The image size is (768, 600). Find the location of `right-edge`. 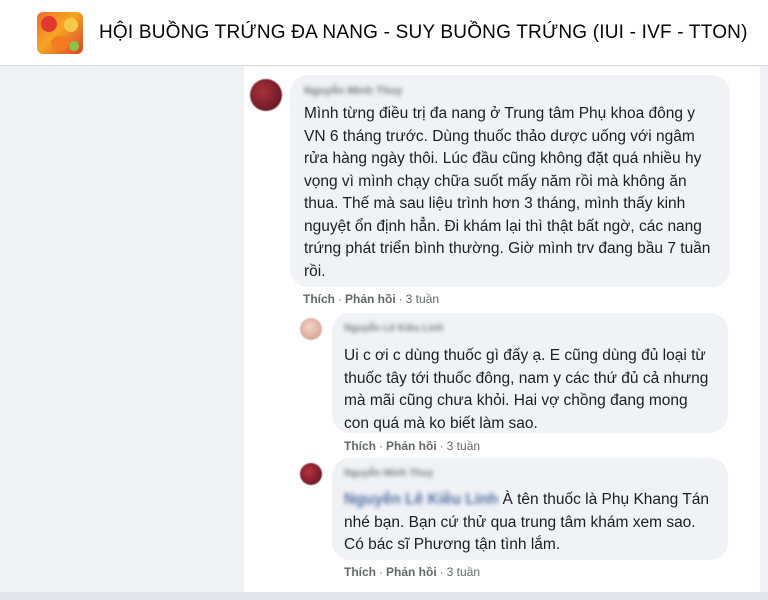

right-edge is located at coordinates (764, 333).